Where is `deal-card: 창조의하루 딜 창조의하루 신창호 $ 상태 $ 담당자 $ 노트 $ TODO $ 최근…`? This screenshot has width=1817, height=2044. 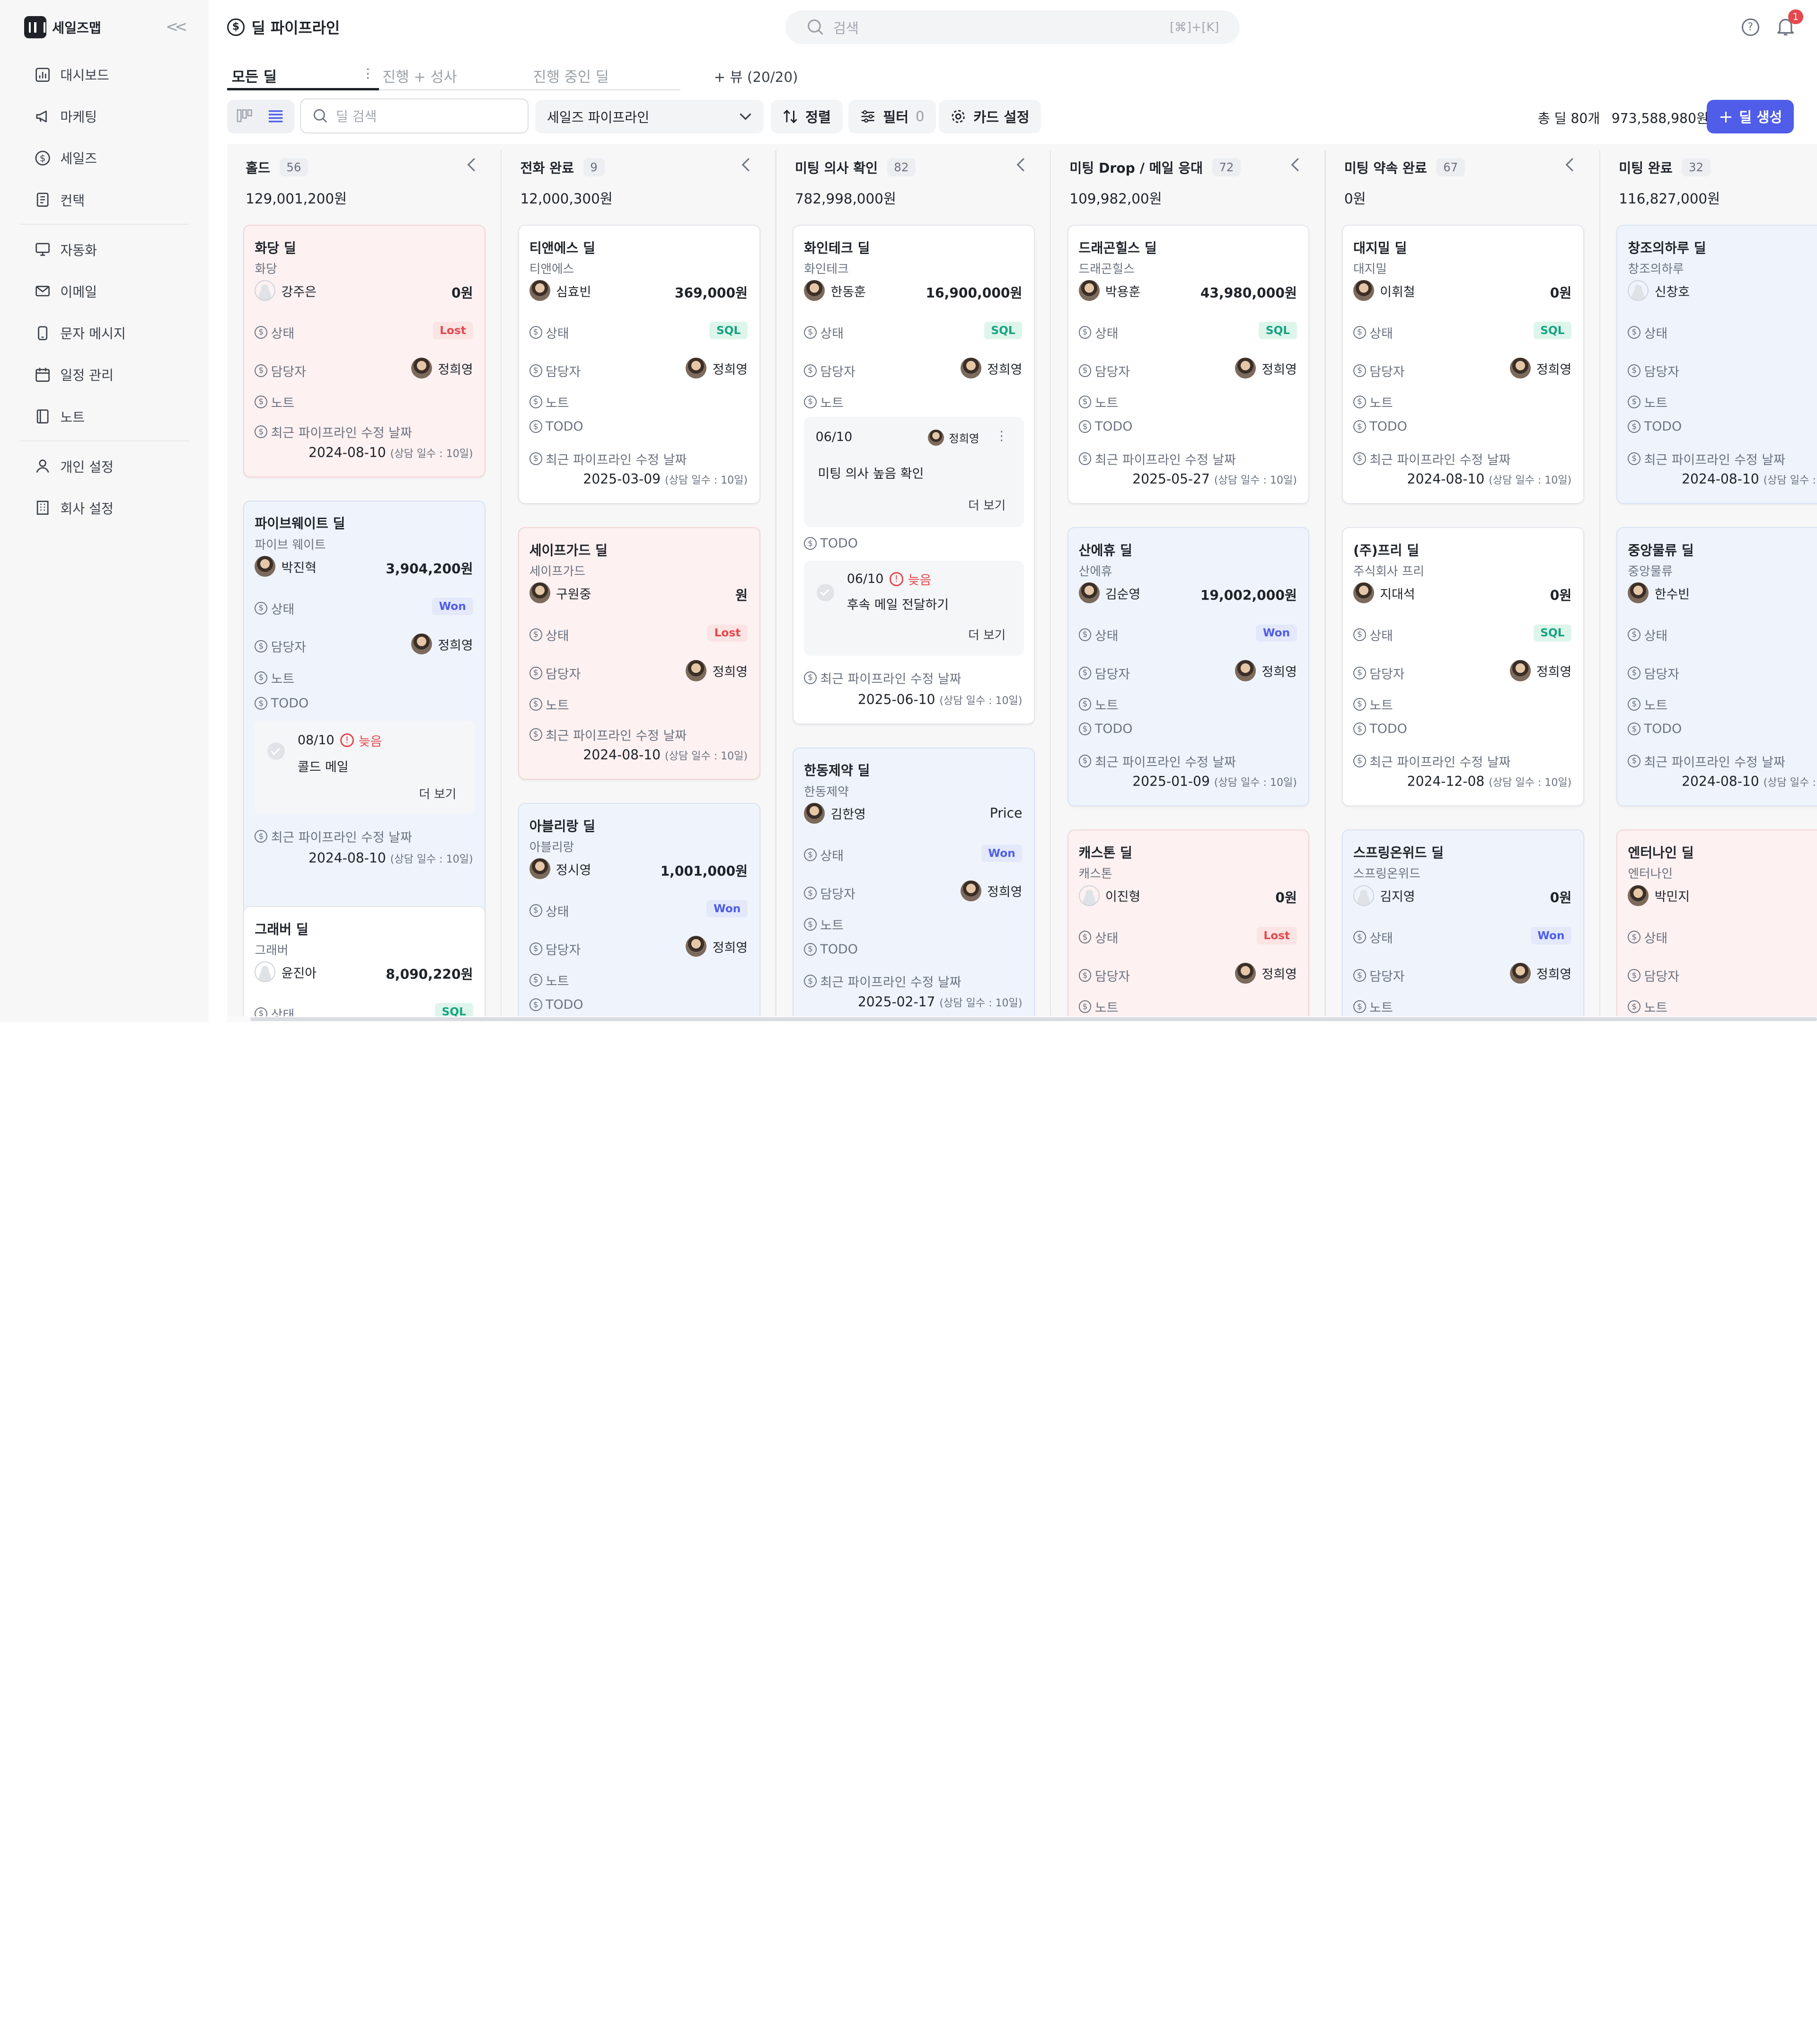 deal-card: 창조의하루 딜 창조의하루 신창호 $ 상태 $ 담당자 $ 노트 $ TODO $ 최근… is located at coordinates (1716, 364).